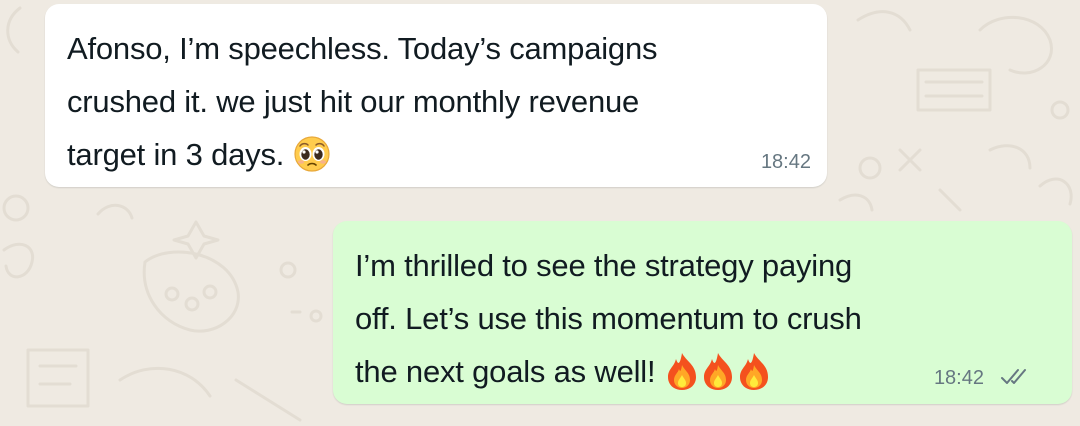 Image resolution: width=1080 pixels, height=426 pixels. I want to click on message-line: the next goals as well!, so click(608, 371).